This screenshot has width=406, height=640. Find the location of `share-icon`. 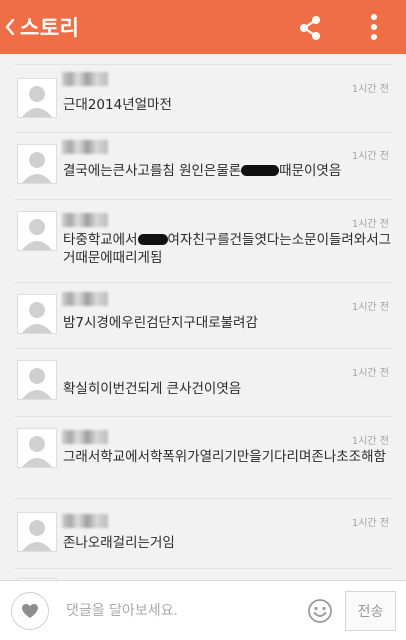

share-icon is located at coordinates (310, 28).